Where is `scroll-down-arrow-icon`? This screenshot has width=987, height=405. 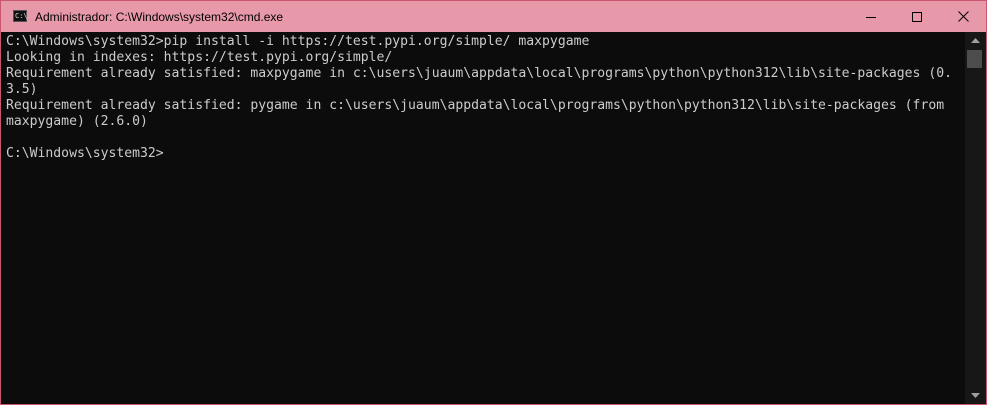 scroll-down-arrow-icon is located at coordinates (975, 395).